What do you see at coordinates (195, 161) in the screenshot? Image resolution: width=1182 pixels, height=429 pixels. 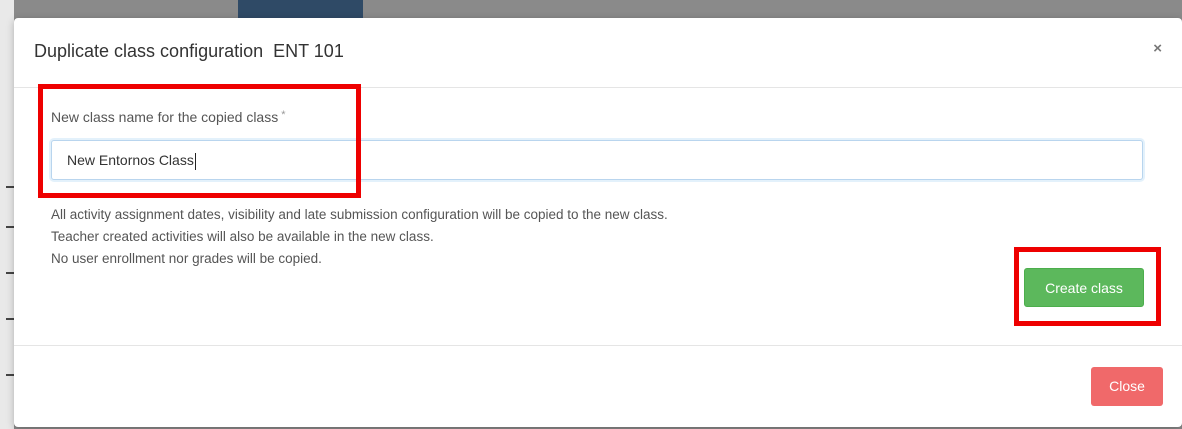 I see `text-caret` at bounding box center [195, 161].